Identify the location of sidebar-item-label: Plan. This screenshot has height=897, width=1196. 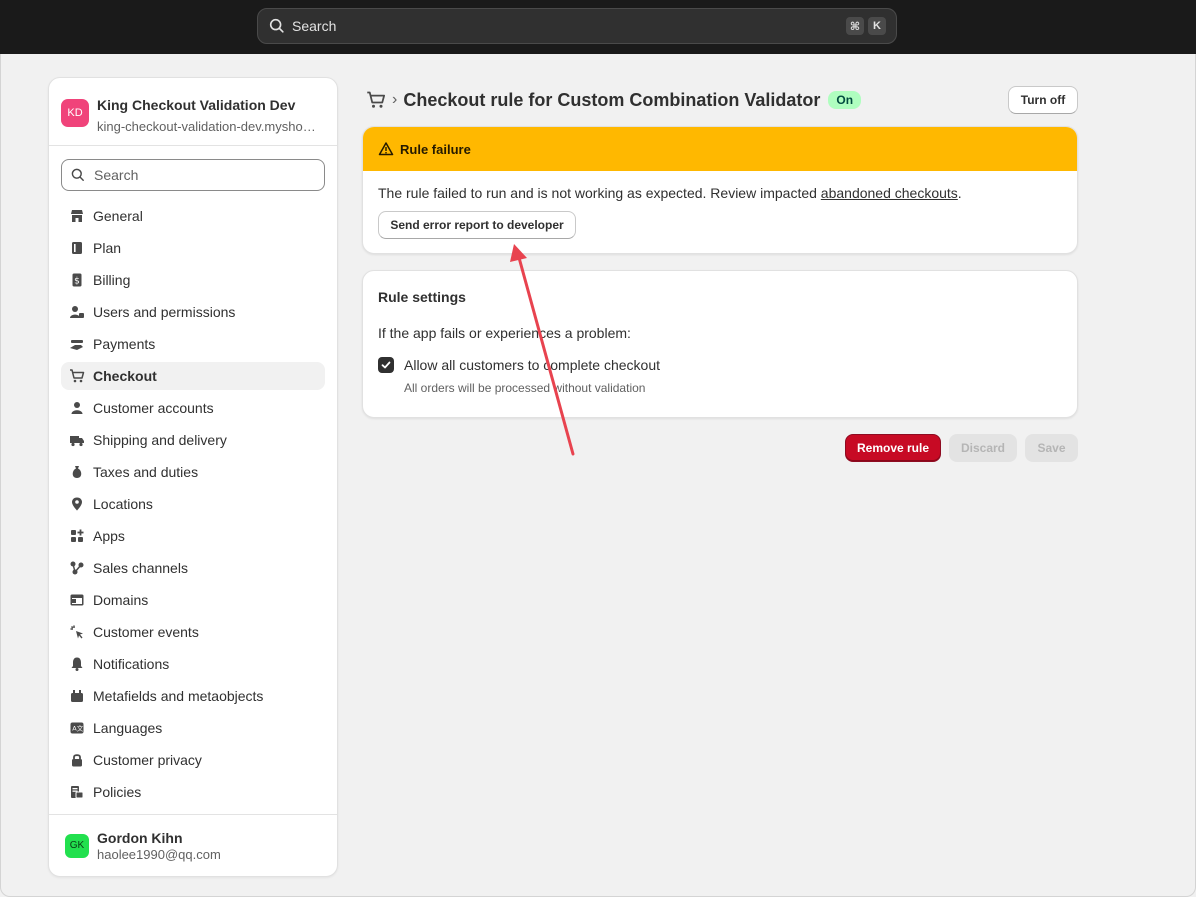
(107, 248).